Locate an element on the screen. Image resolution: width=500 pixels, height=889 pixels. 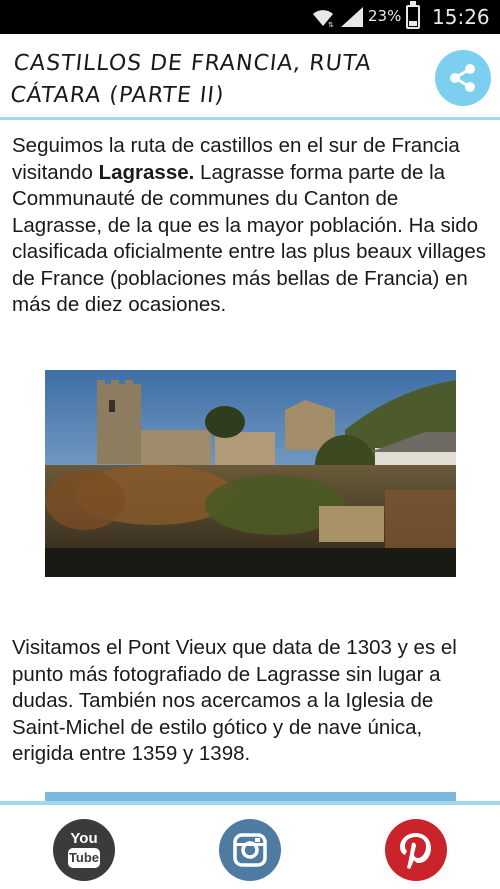
battery-icon is located at coordinates (413, 15).